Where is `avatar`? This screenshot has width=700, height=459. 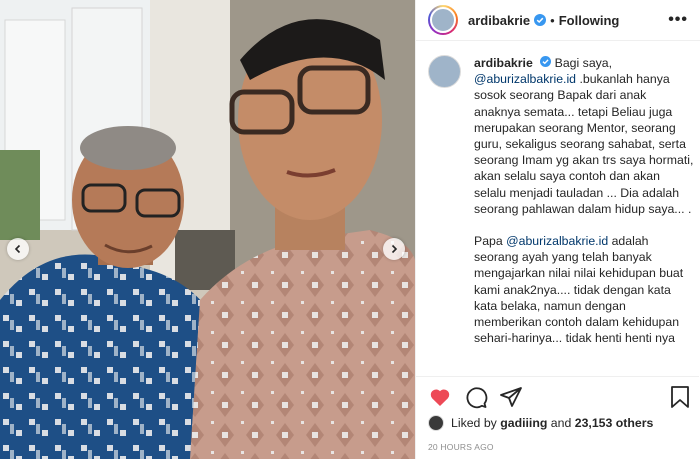 avatar is located at coordinates (443, 20).